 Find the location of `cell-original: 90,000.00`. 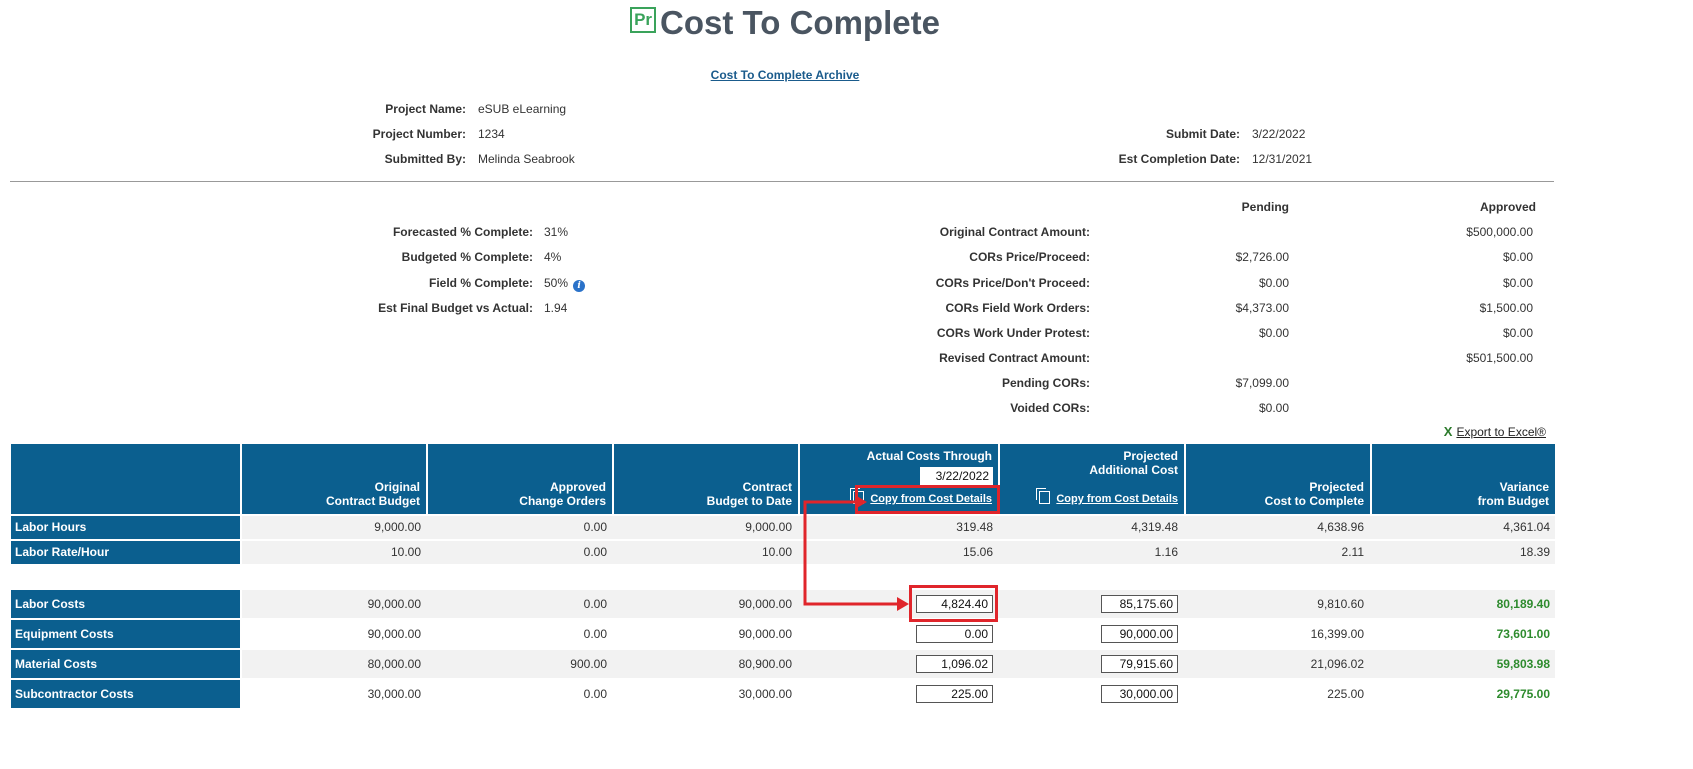

cell-original: 90,000.00 is located at coordinates (394, 604).